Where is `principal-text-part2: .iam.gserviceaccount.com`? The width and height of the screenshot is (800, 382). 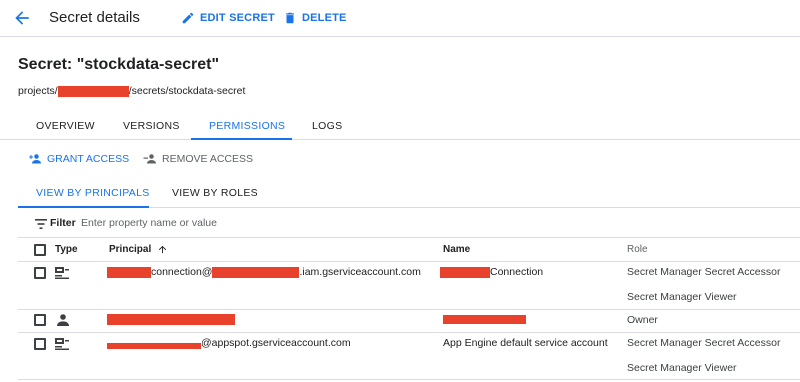
principal-text-part2: .iam.gserviceaccount.com is located at coordinates (360, 272).